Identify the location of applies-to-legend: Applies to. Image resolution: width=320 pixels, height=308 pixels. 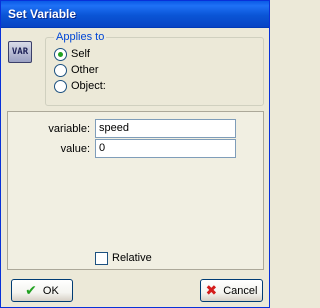
(80, 37).